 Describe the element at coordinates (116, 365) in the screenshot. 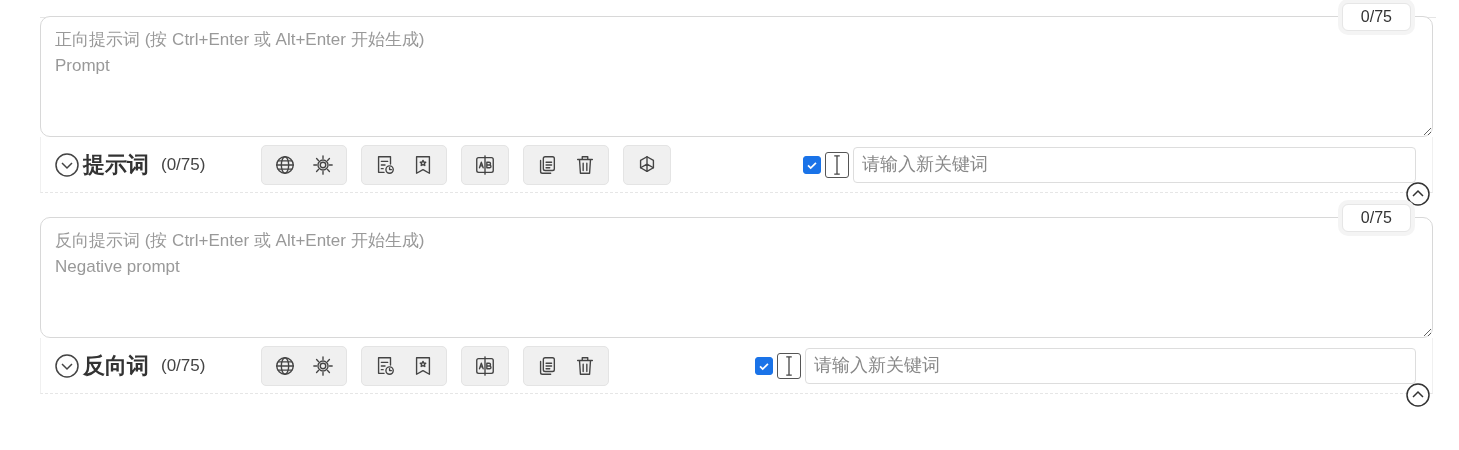

I see `section-title: 反向词` at that location.